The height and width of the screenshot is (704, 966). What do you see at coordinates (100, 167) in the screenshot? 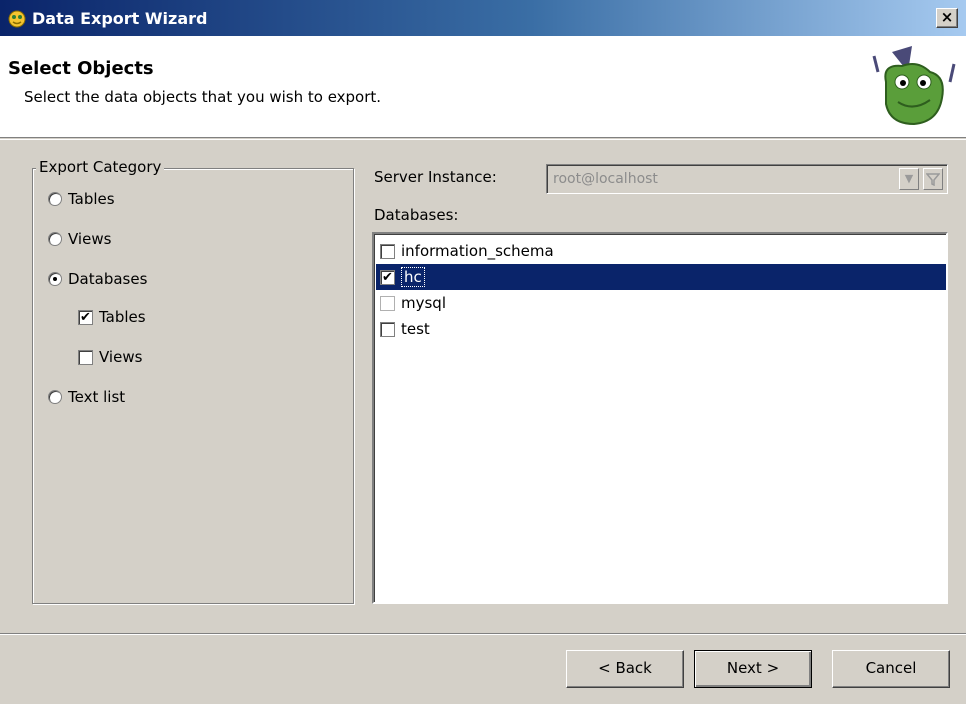
I see `export-category-legend: Export Category` at bounding box center [100, 167].